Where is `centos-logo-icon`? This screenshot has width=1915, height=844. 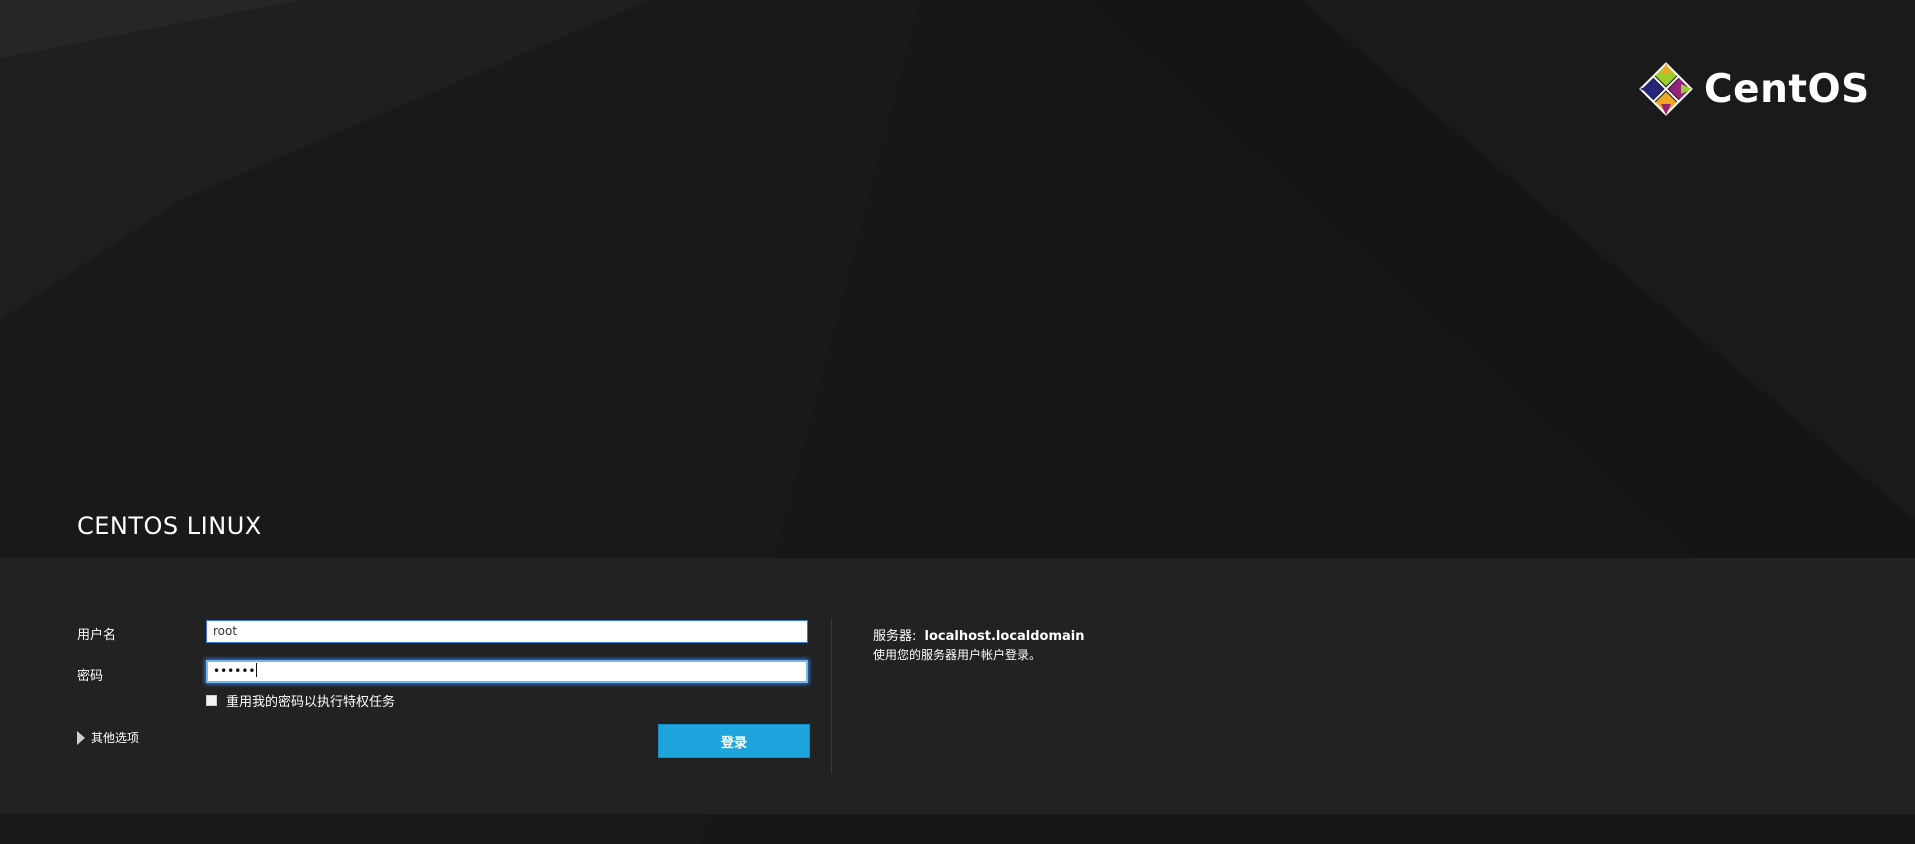 centos-logo-icon is located at coordinates (1666, 89).